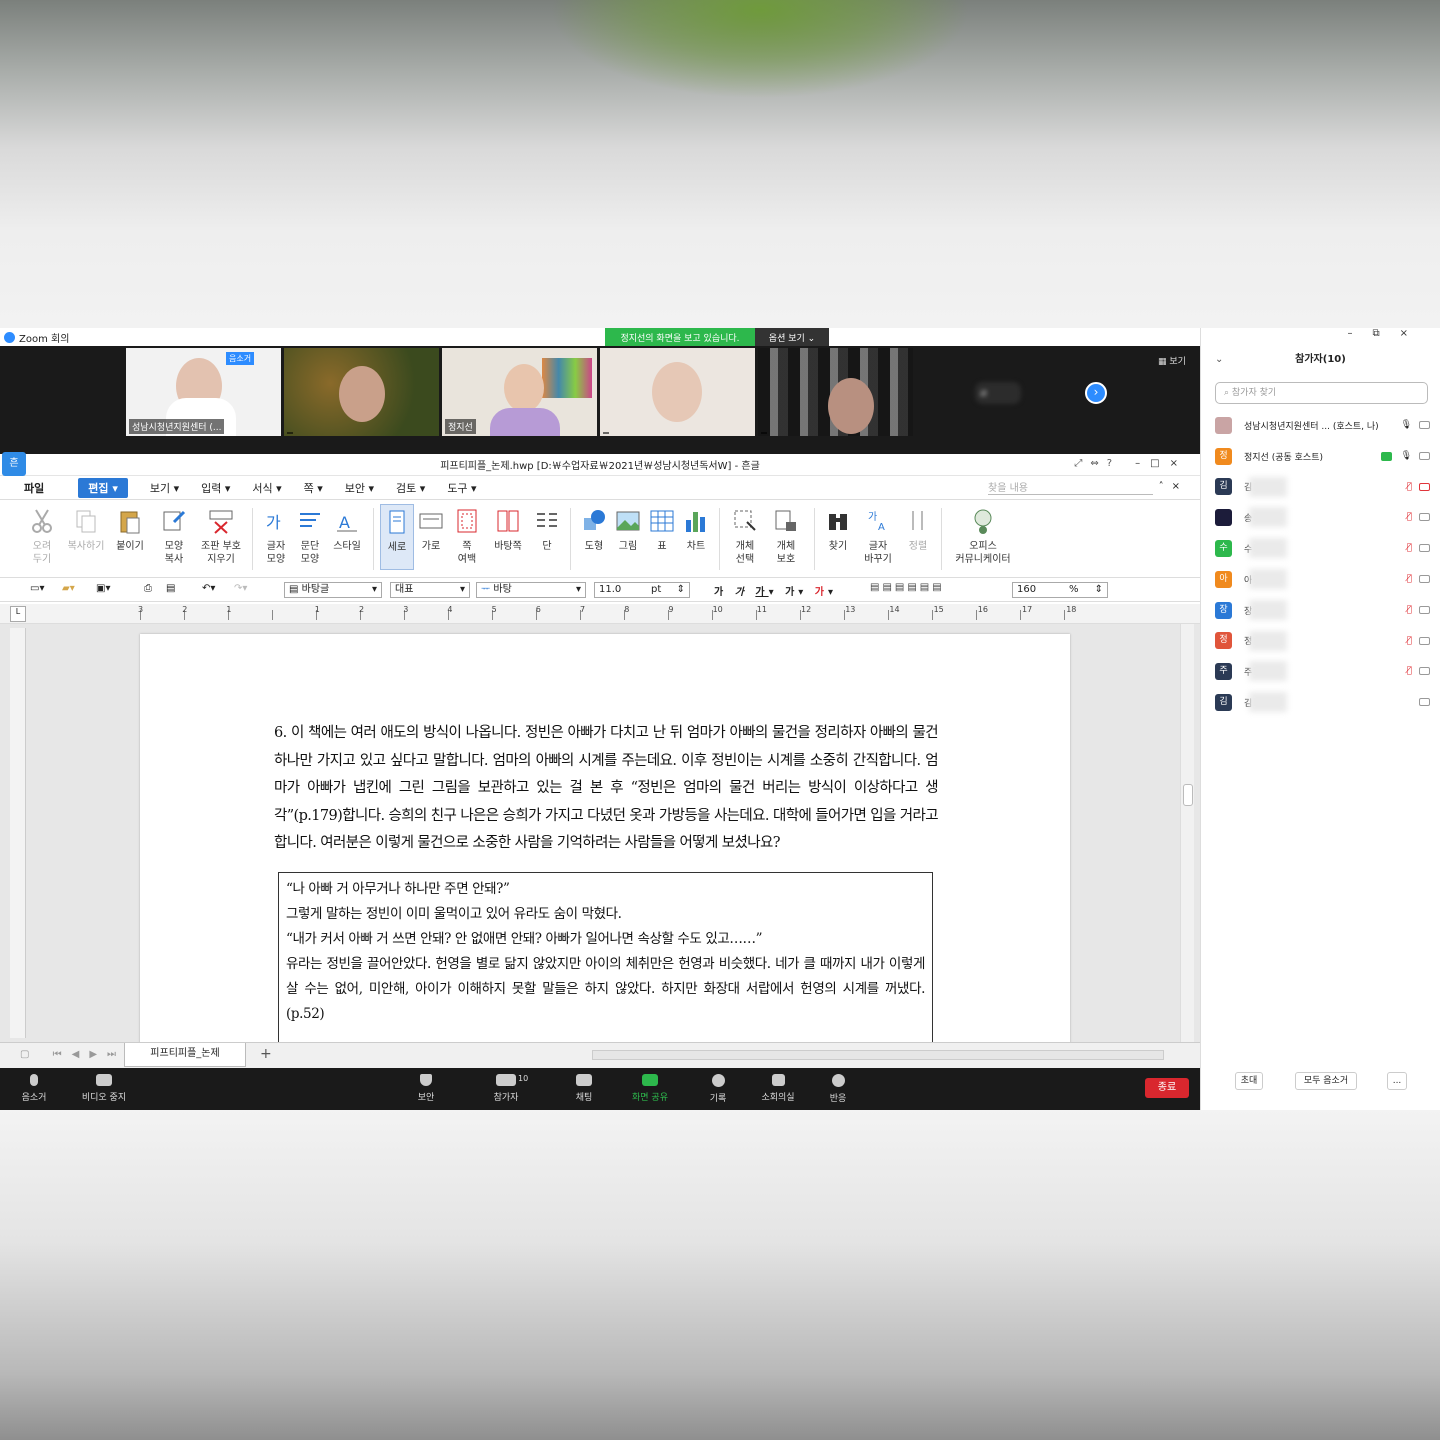 This screenshot has height=1440, width=1440. I want to click on select-object-button: 개체 선택, so click(745, 535).